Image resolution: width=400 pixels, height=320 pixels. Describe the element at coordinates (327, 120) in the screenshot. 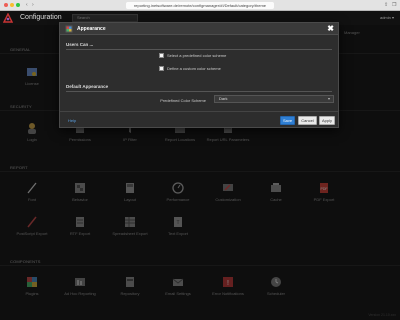

I see `apply-button: Apply` at that location.